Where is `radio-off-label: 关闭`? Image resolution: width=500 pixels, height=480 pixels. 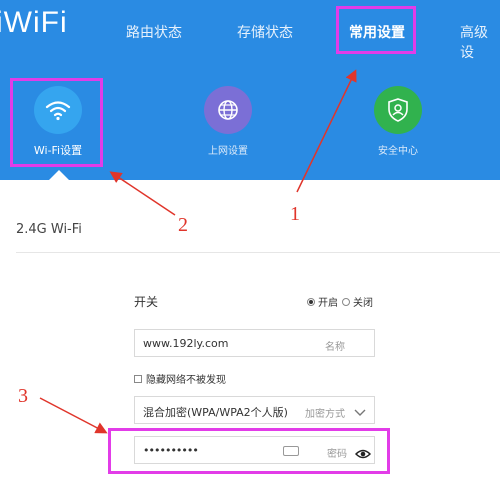 radio-off-label: 关闭 is located at coordinates (363, 303).